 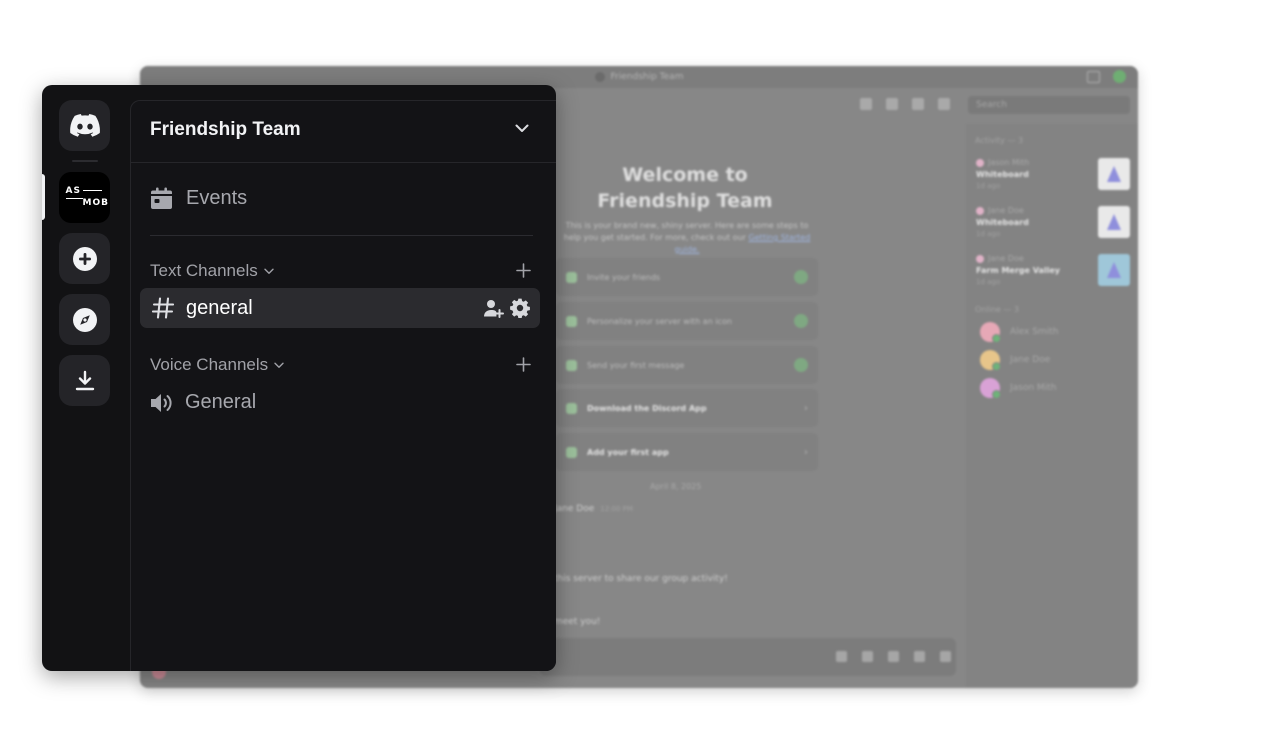 I want to click on invite-icon, so click(x=571, y=277).